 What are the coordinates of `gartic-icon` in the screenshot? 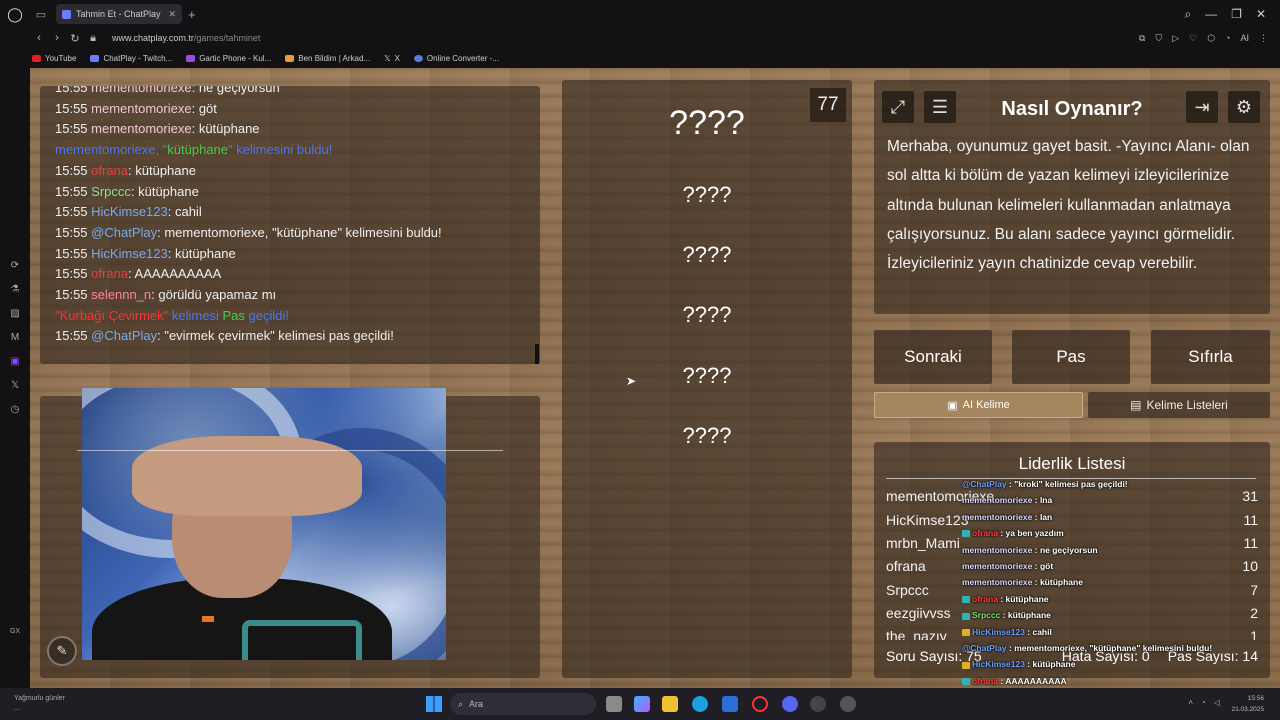 It's located at (191, 58).